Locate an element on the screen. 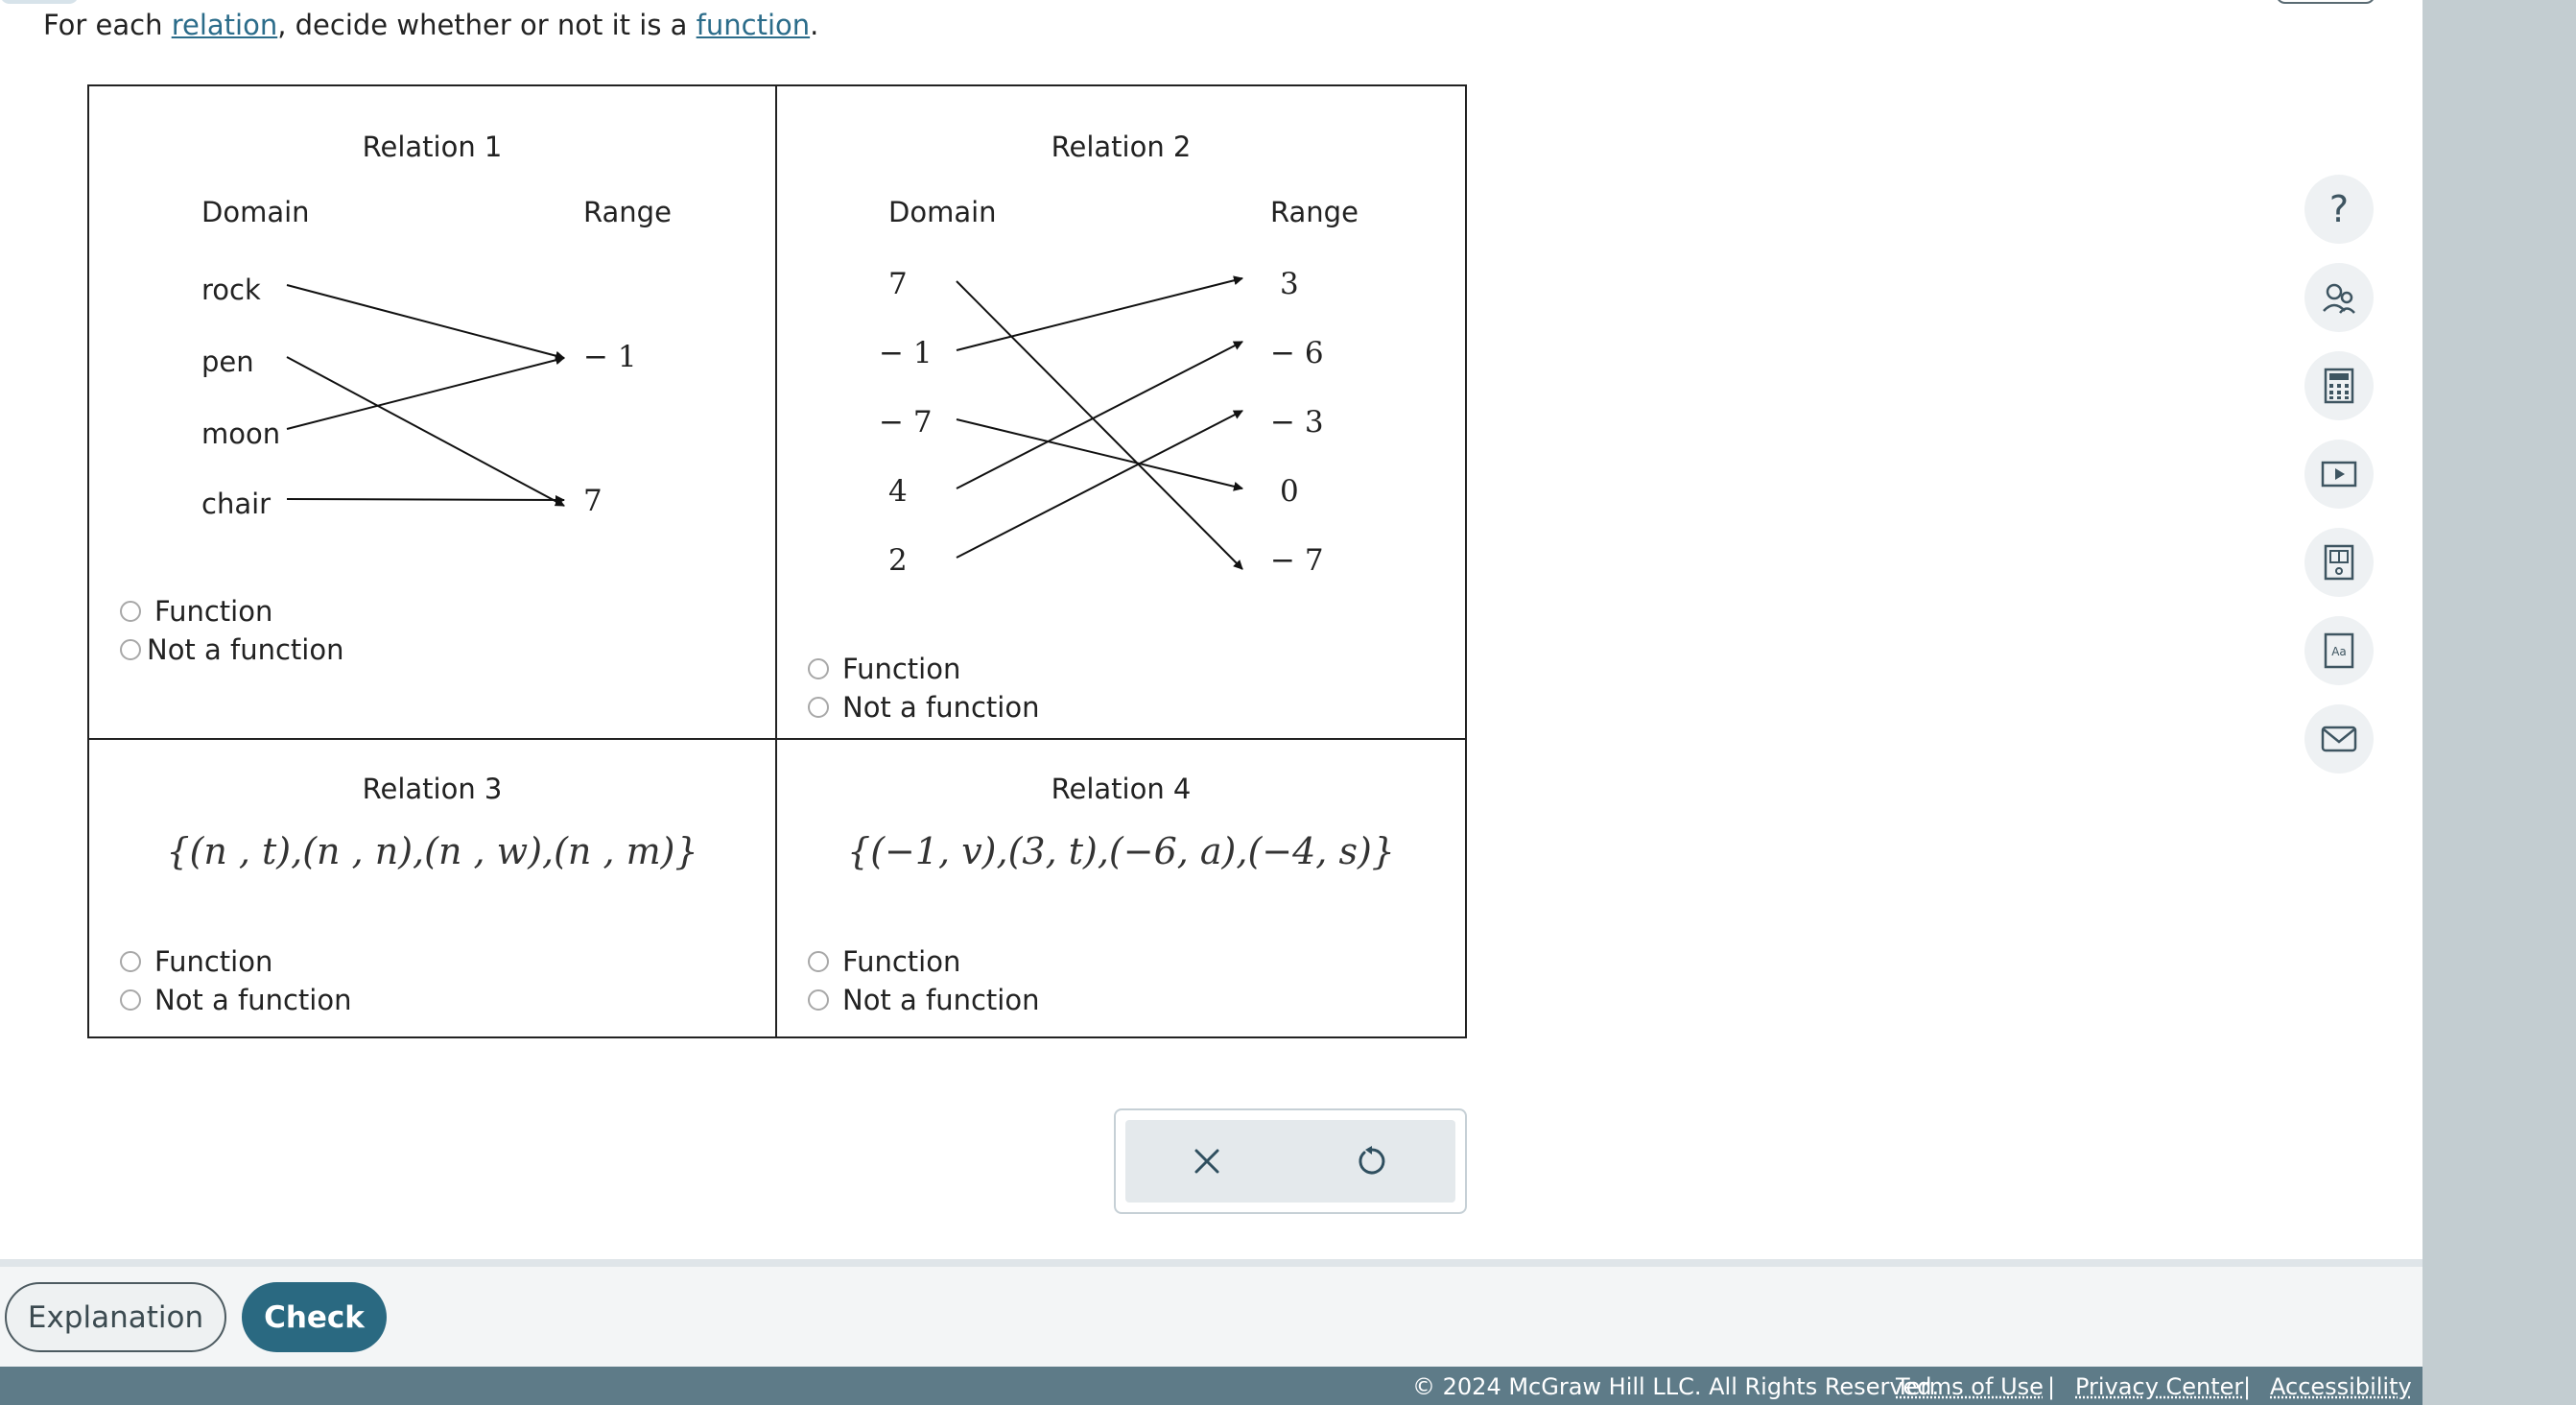  bottom-divider is located at coordinates (1211, 1263).